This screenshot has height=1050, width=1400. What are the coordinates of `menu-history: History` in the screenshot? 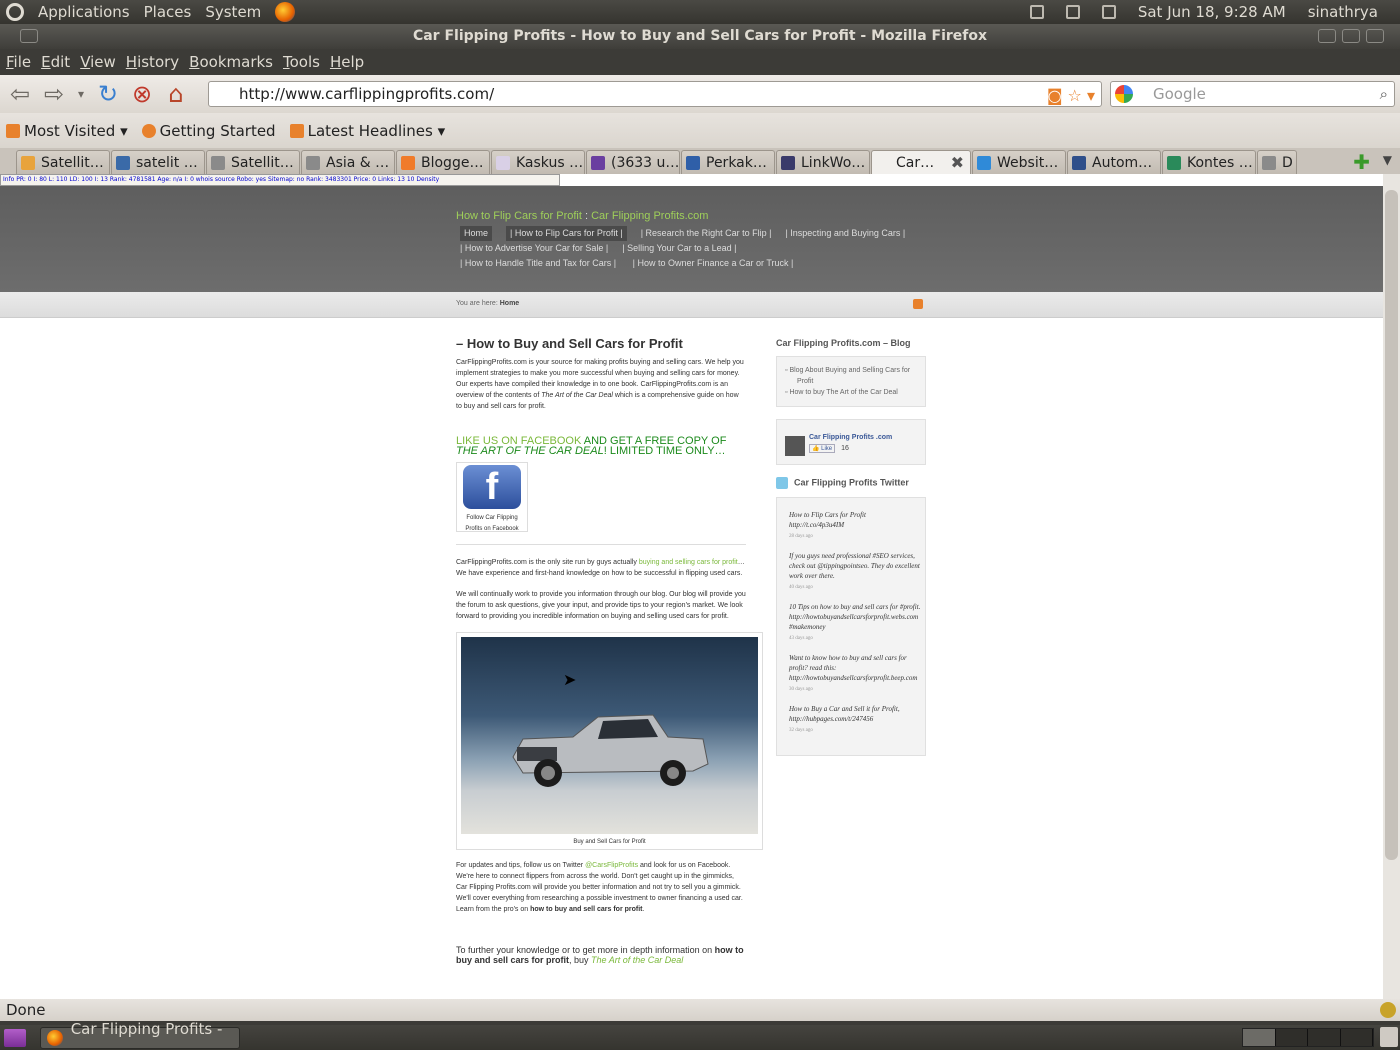 It's located at (152, 62).